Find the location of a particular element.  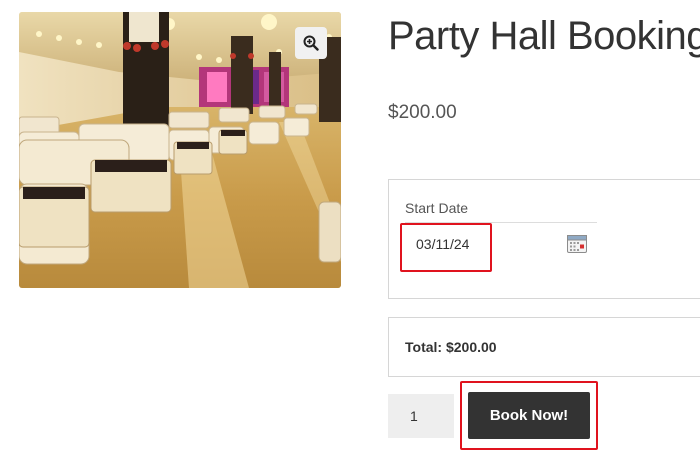

quantity-input is located at coordinates (421, 416).